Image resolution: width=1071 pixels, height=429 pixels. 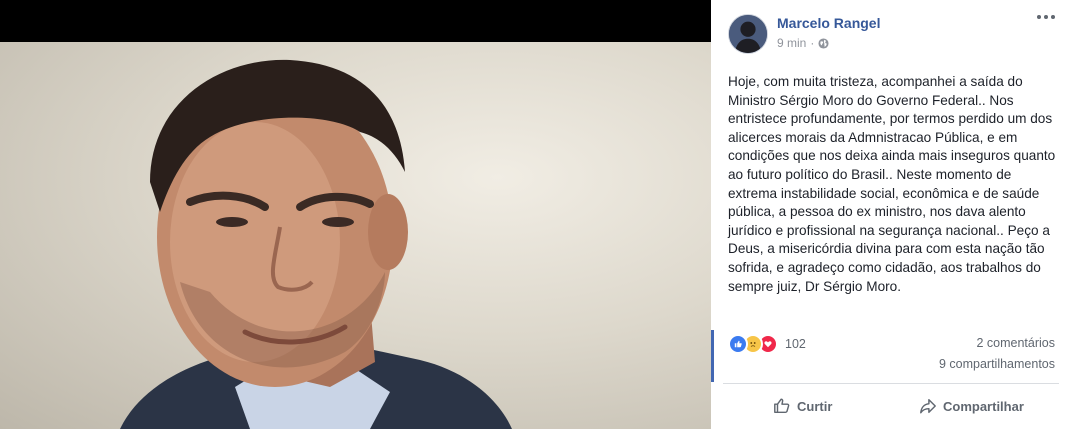 I want to click on post-meta: 9 min ·, so click(x=803, y=43).